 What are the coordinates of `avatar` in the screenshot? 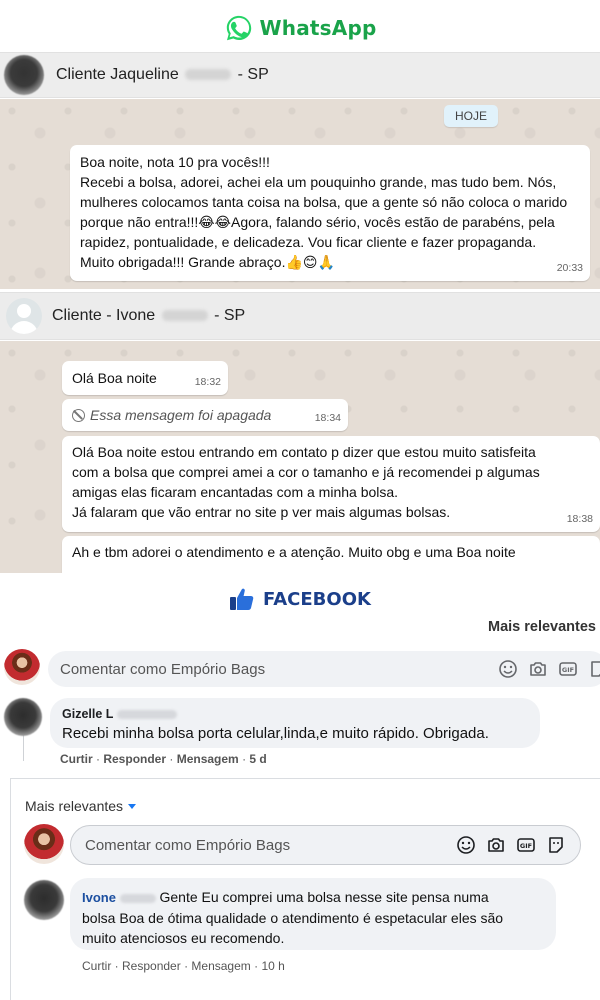 It's located at (24, 75).